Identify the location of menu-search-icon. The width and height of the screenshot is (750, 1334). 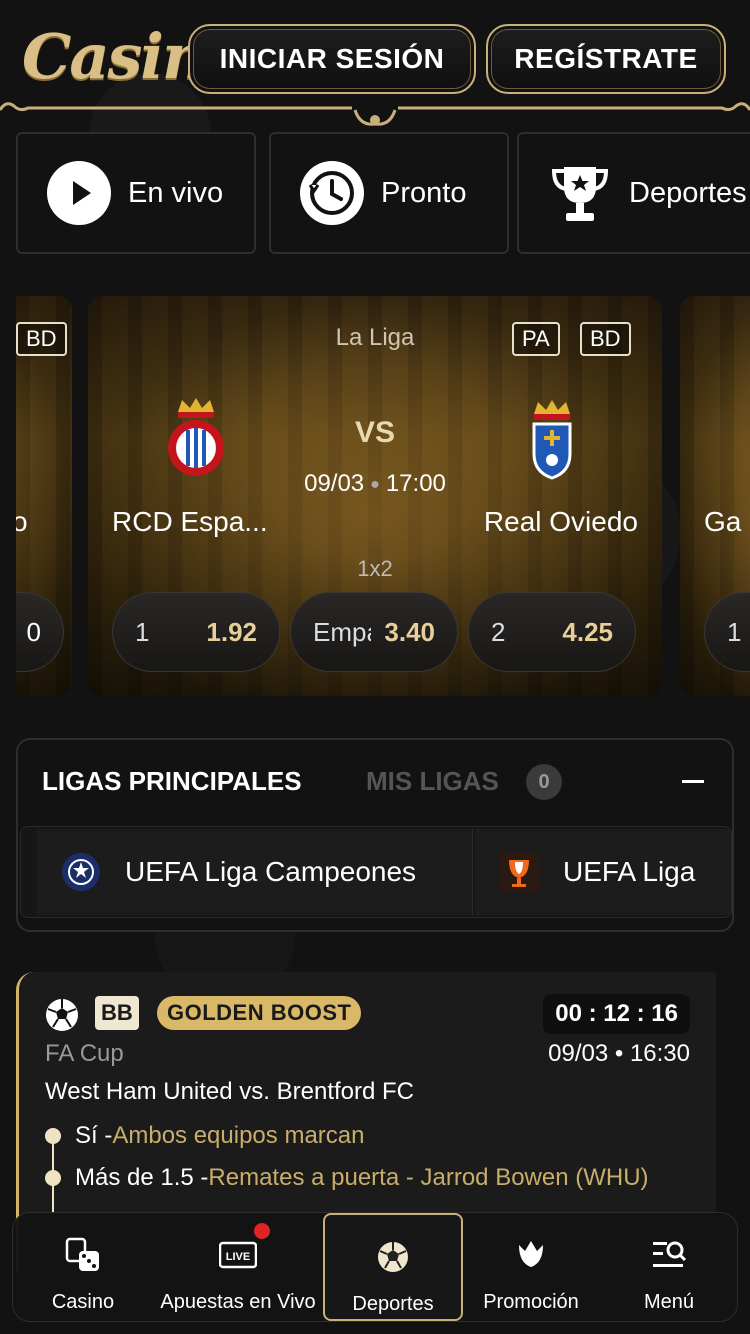
(669, 1255).